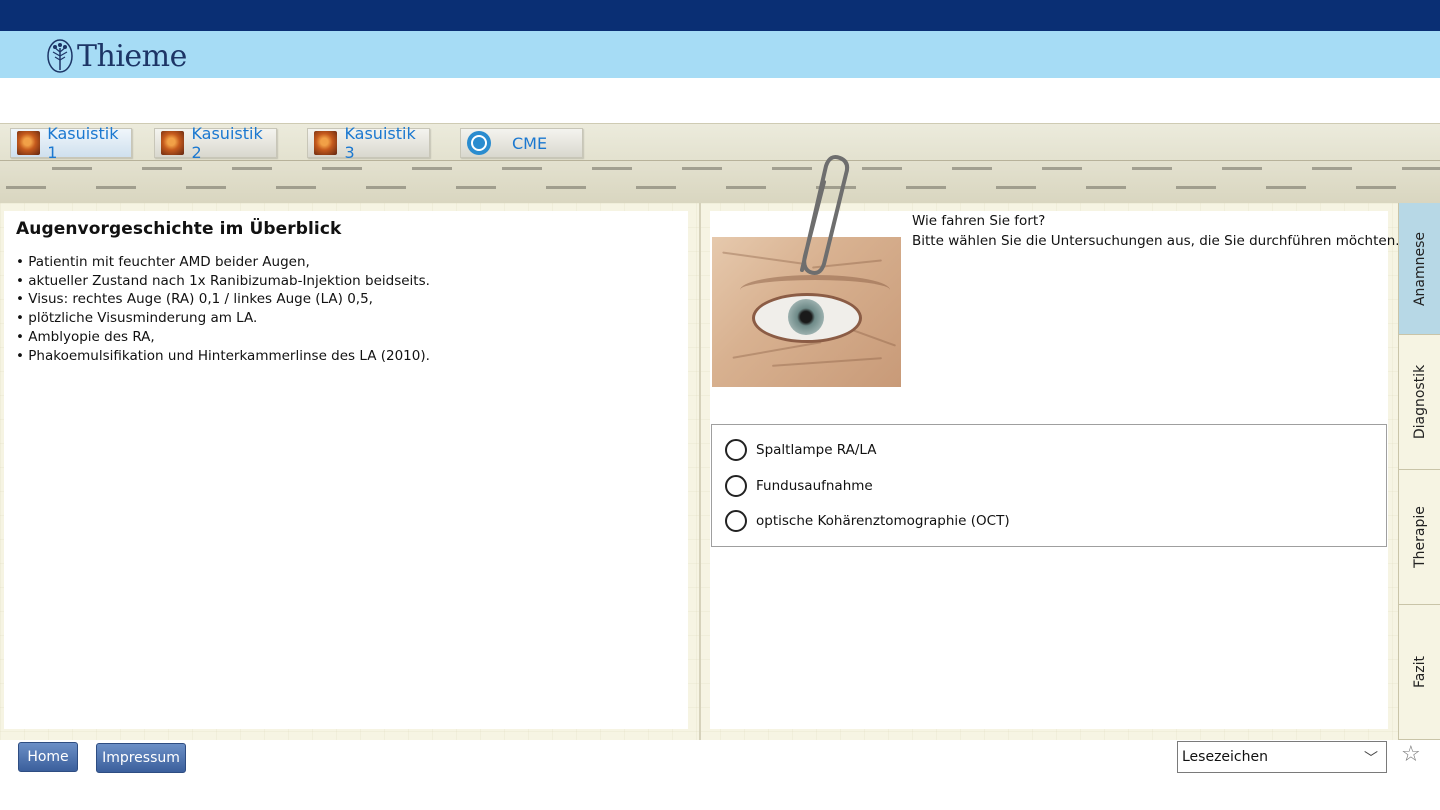 This screenshot has height=810, width=1440. I want to click on option-fundusaufnahme: Fundusaufnahme, so click(799, 486).